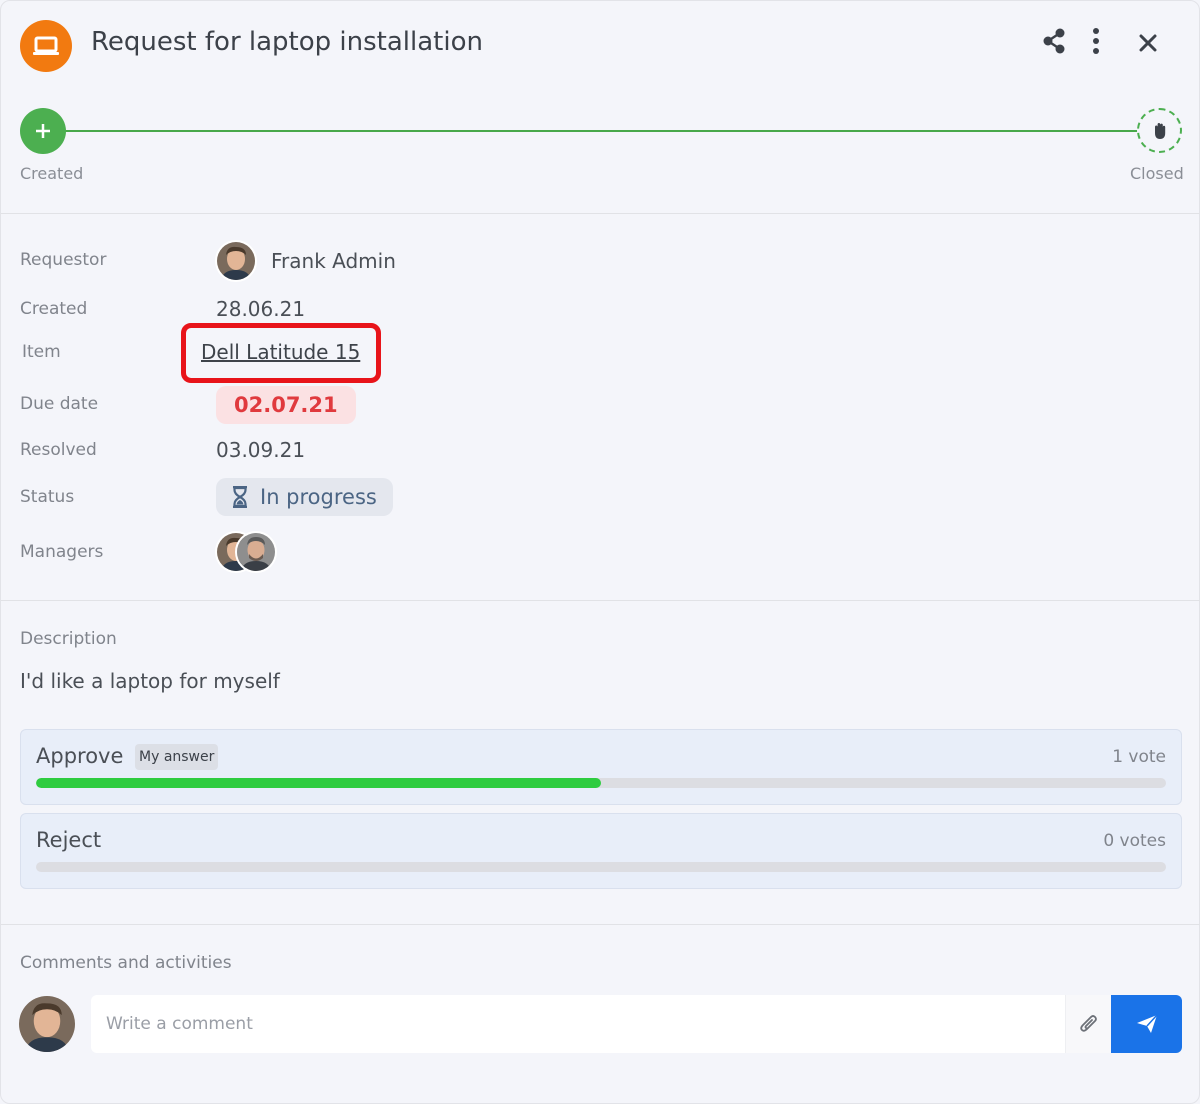 Image resolution: width=1200 pixels, height=1104 pixels. I want to click on requestor-name: Frank Admin, so click(333, 261).